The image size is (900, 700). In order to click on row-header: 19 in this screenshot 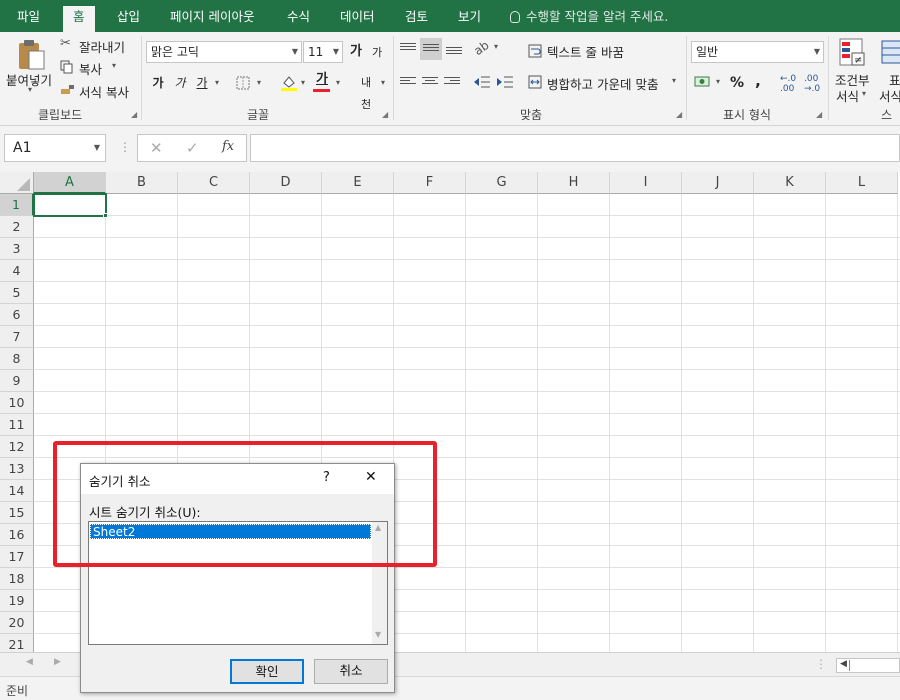, I will do `click(17, 601)`.